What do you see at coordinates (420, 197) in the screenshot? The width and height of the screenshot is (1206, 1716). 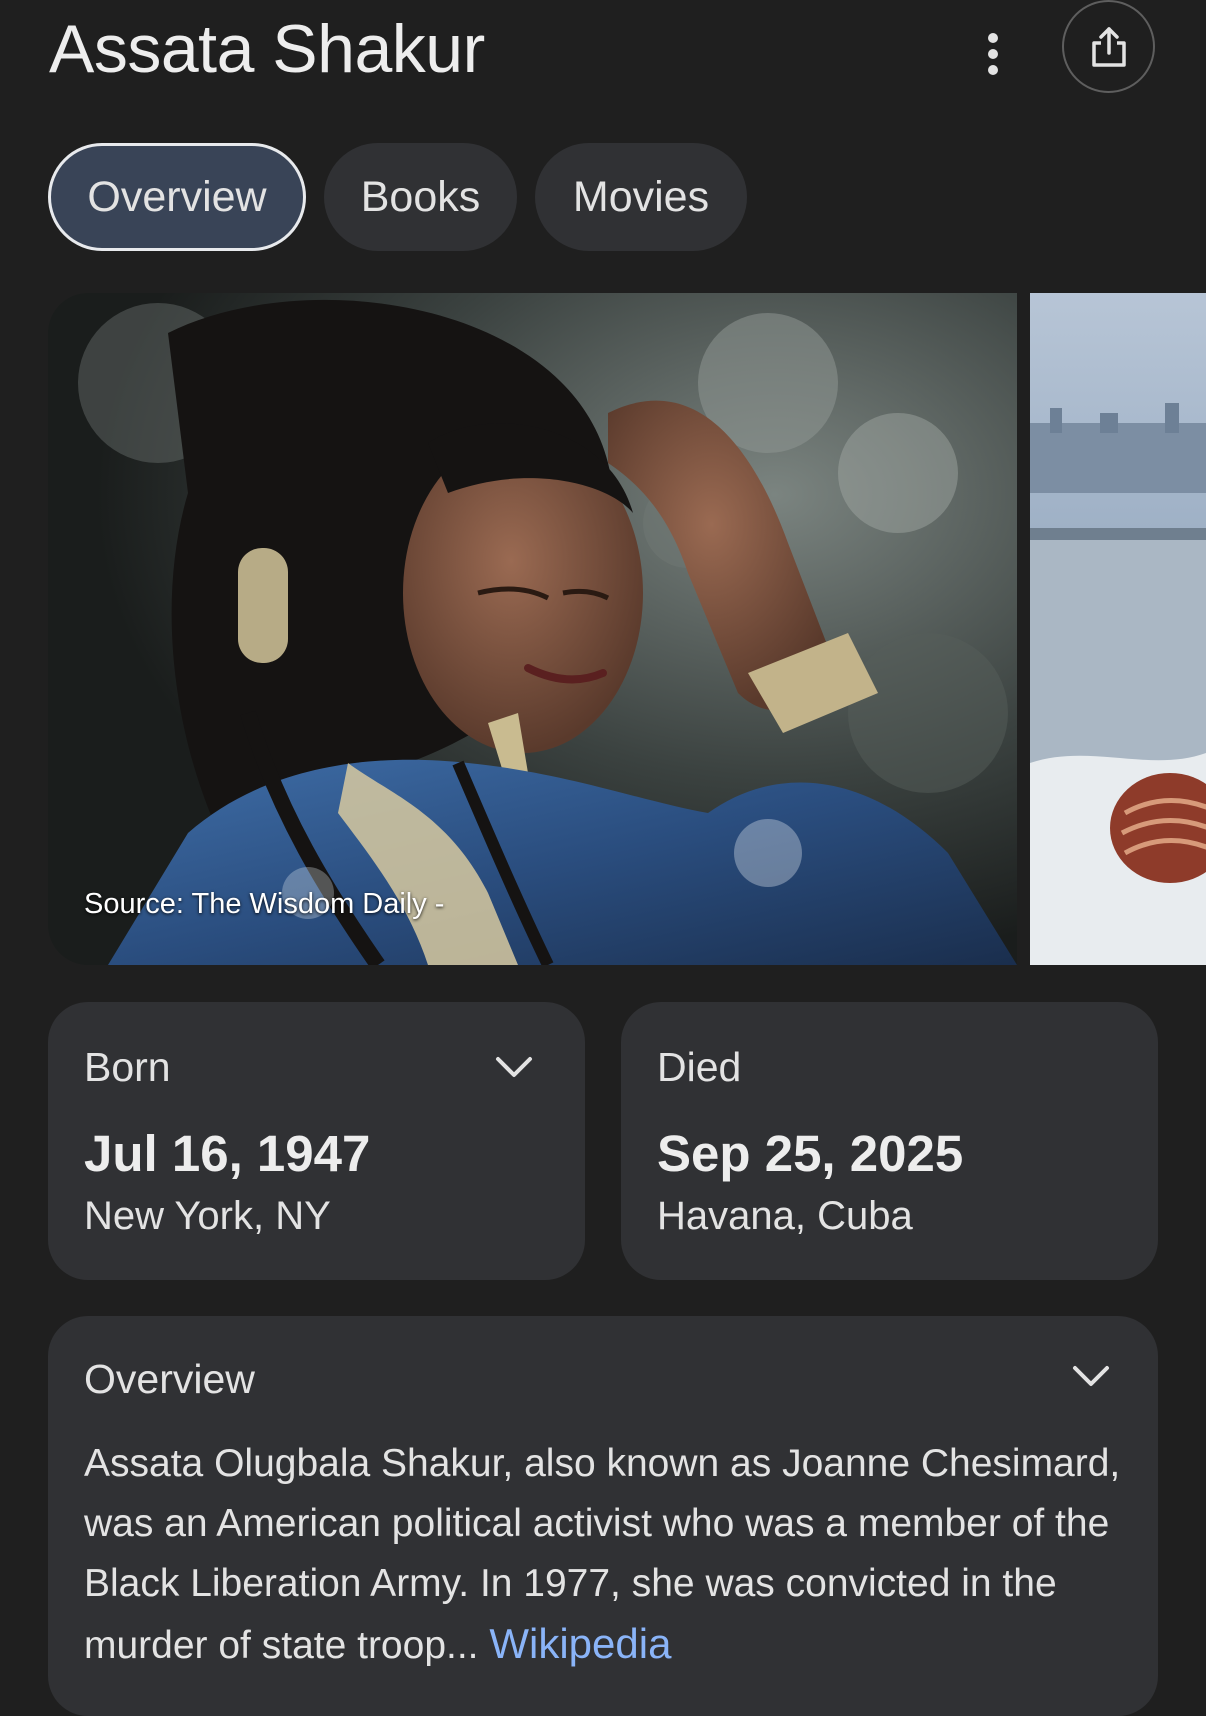 I see `tab-books: Books` at bounding box center [420, 197].